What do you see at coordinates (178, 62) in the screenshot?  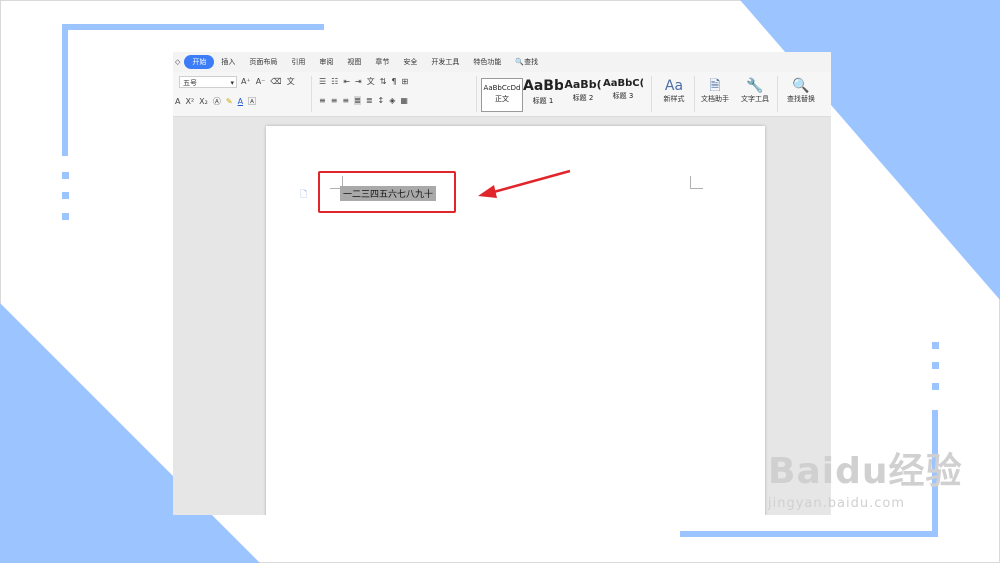 I see `menu-more-icon: ◇` at bounding box center [178, 62].